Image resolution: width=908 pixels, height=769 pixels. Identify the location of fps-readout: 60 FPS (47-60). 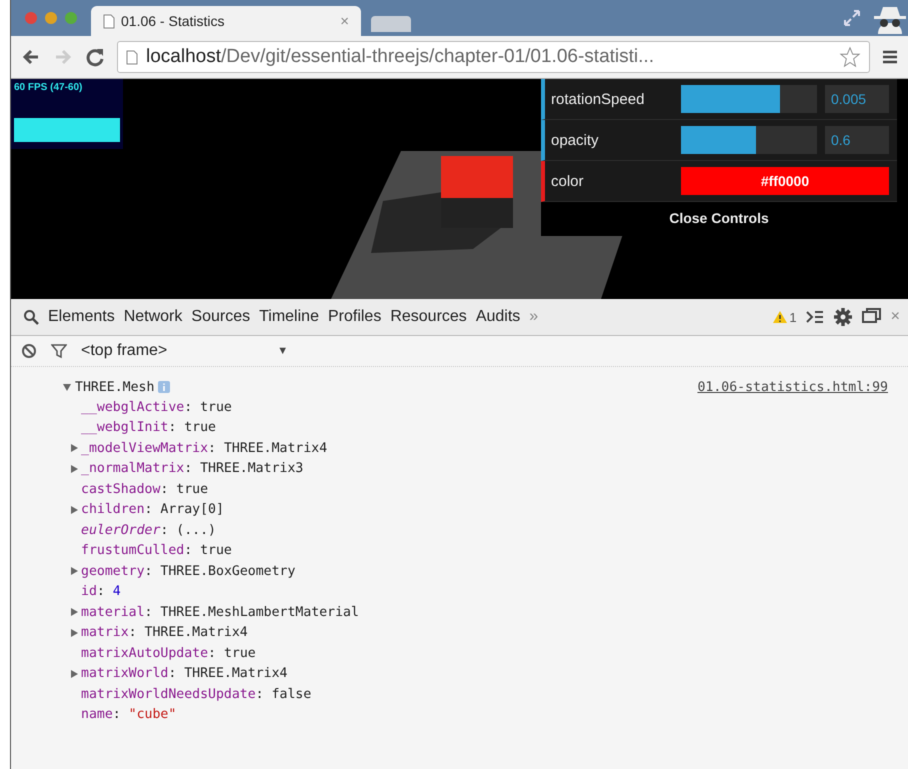
(49, 87).